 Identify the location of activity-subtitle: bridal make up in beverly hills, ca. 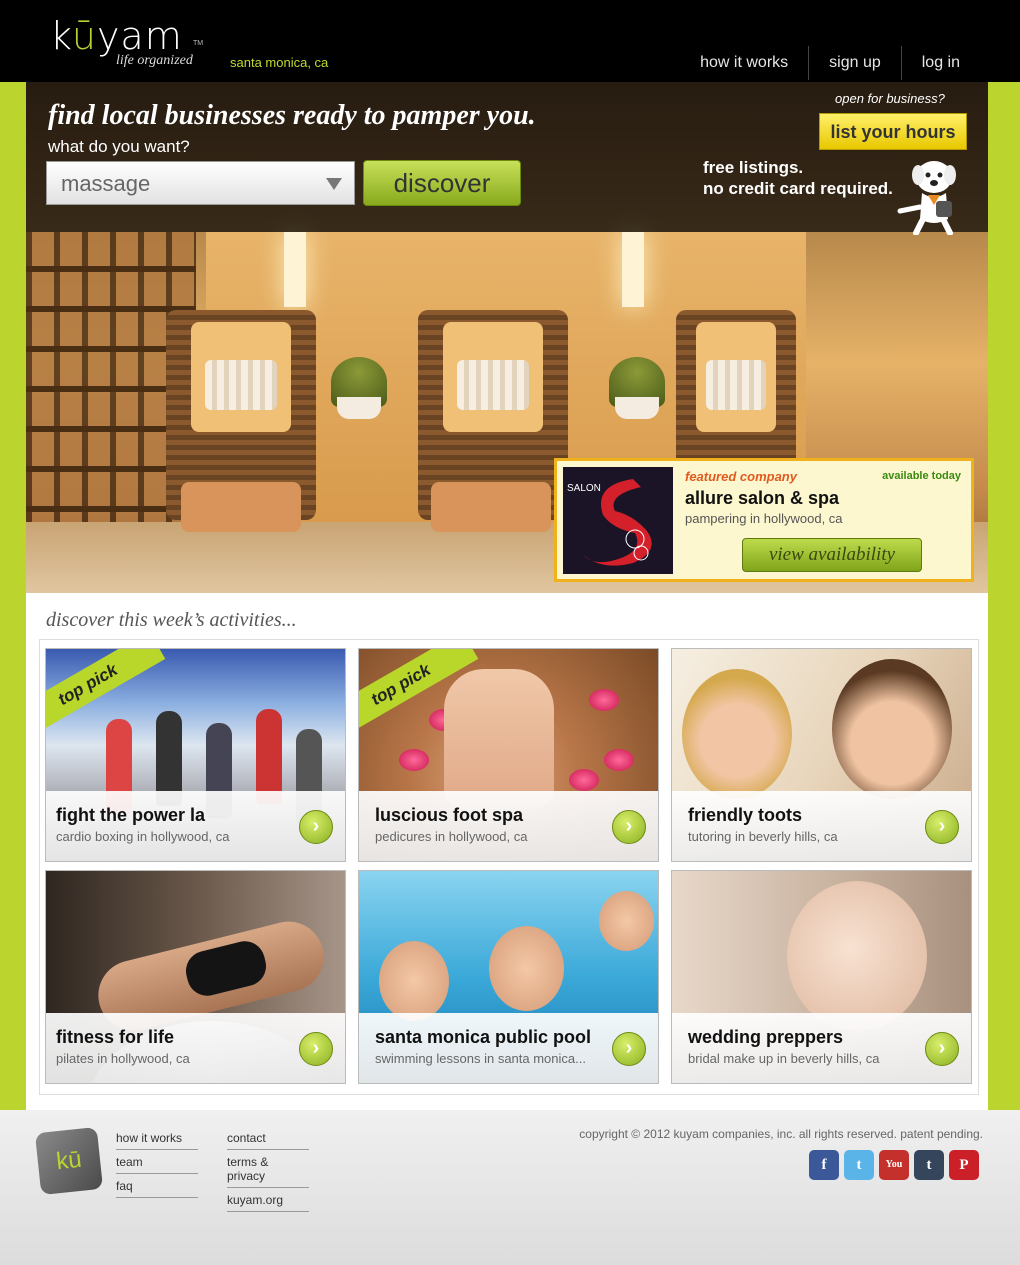
(784, 1058).